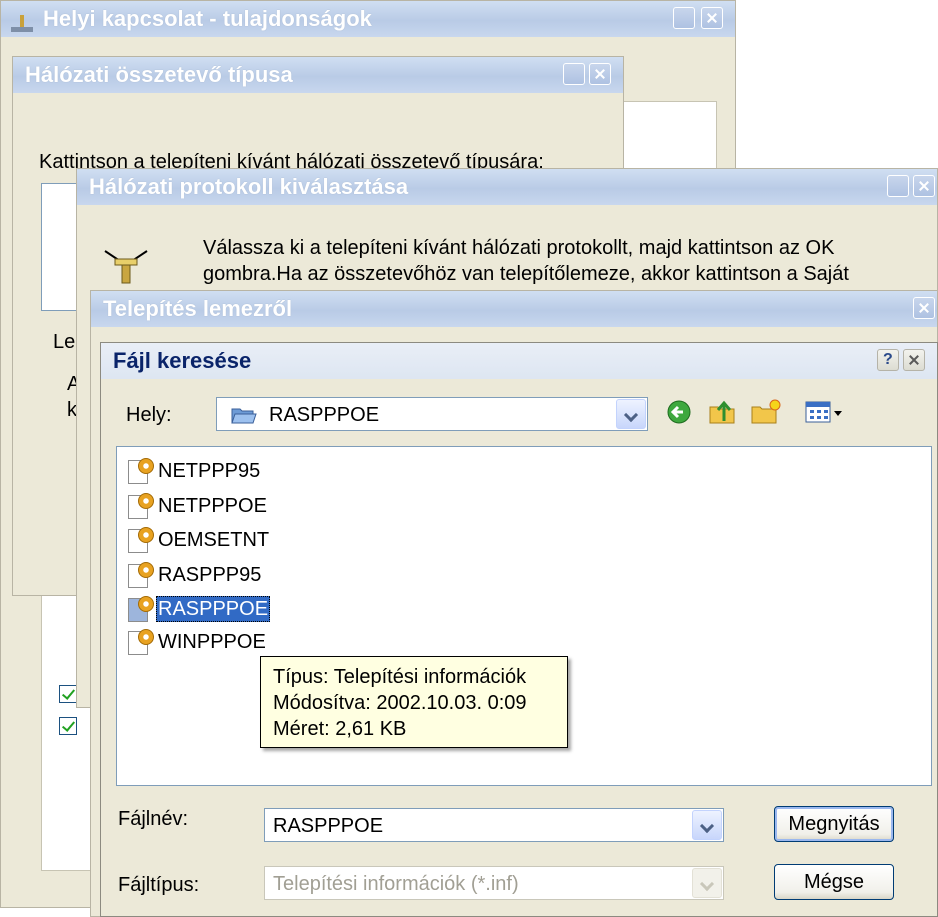 Image resolution: width=938 pixels, height=917 pixels. Describe the element at coordinates (396, 884) in the screenshot. I see `filetype-value: Telepítési információk (*.inf)` at that location.